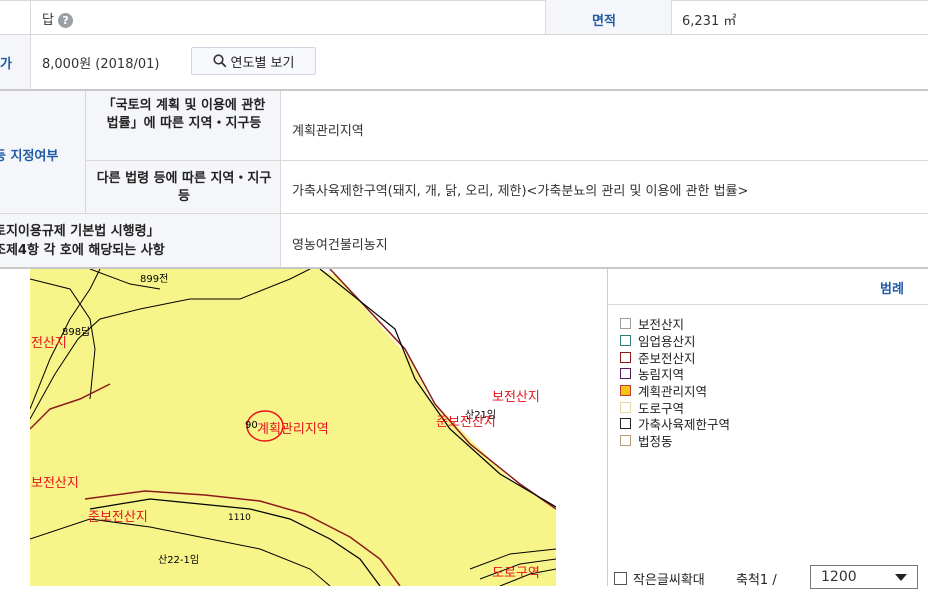 This screenshot has width=928, height=589. I want to click on price-label: 가, so click(6, 64).